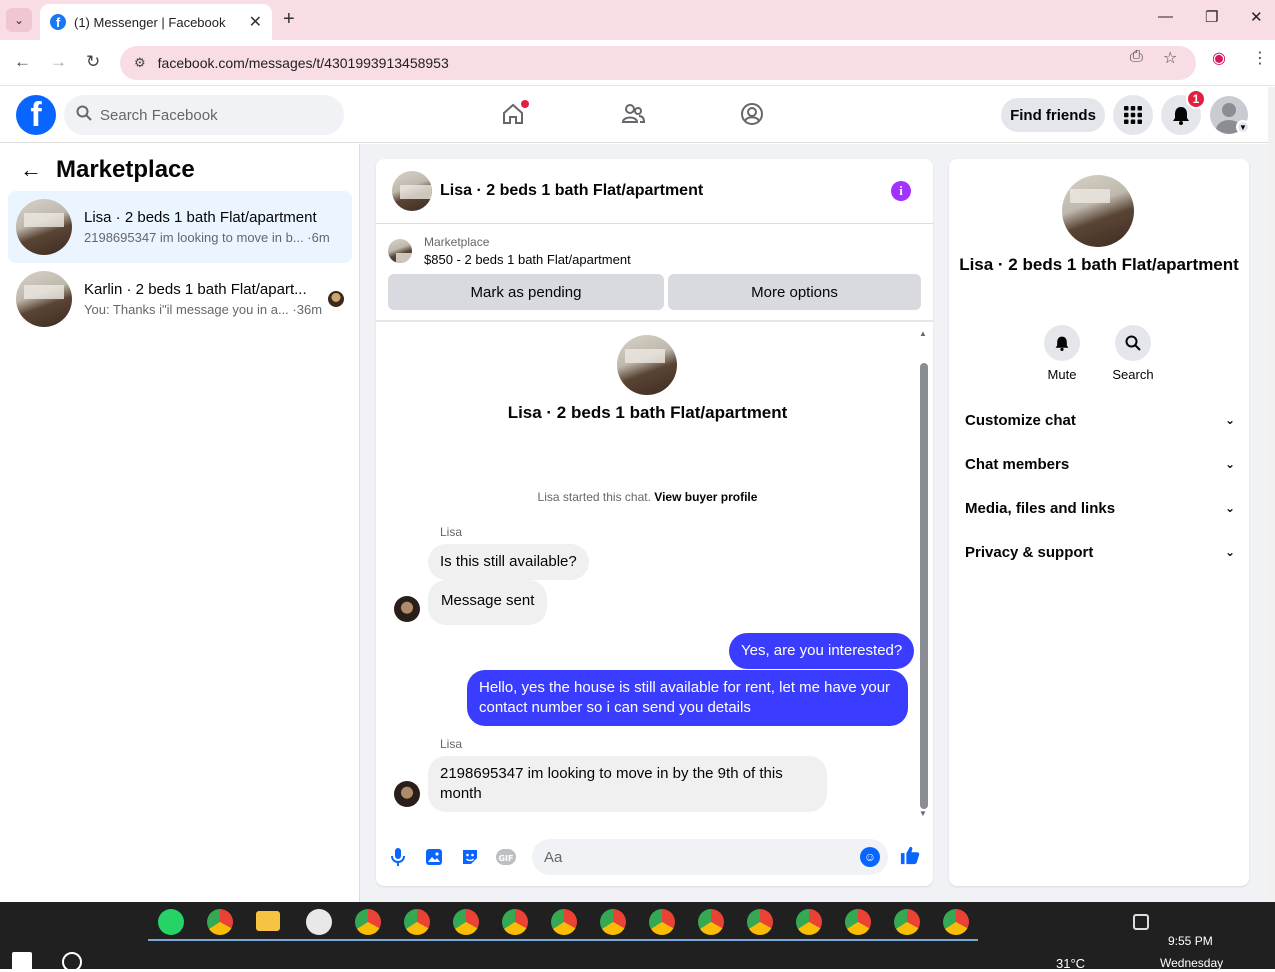 The image size is (1275, 972). I want to click on info-icon: i, so click(901, 191).